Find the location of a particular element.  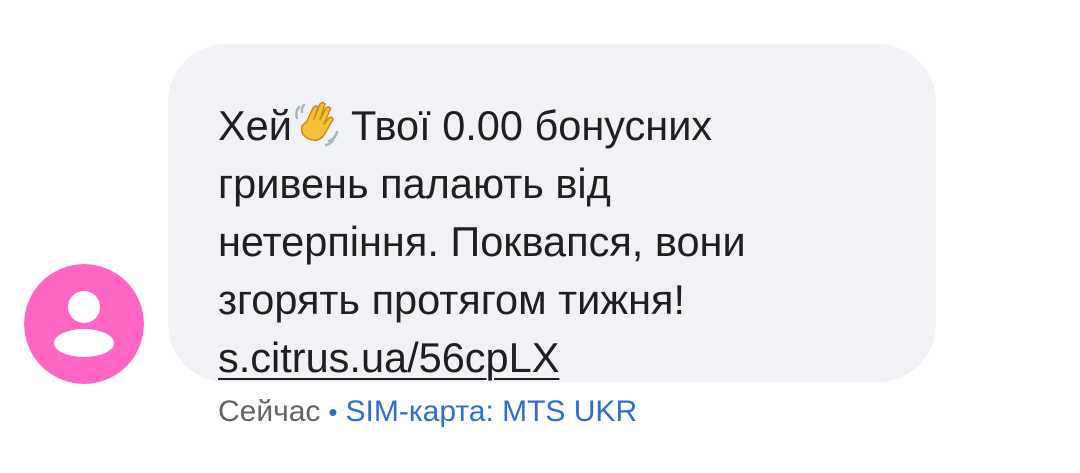

message-line-1-end: Твої 0.00 бонусних is located at coordinates (531, 125).